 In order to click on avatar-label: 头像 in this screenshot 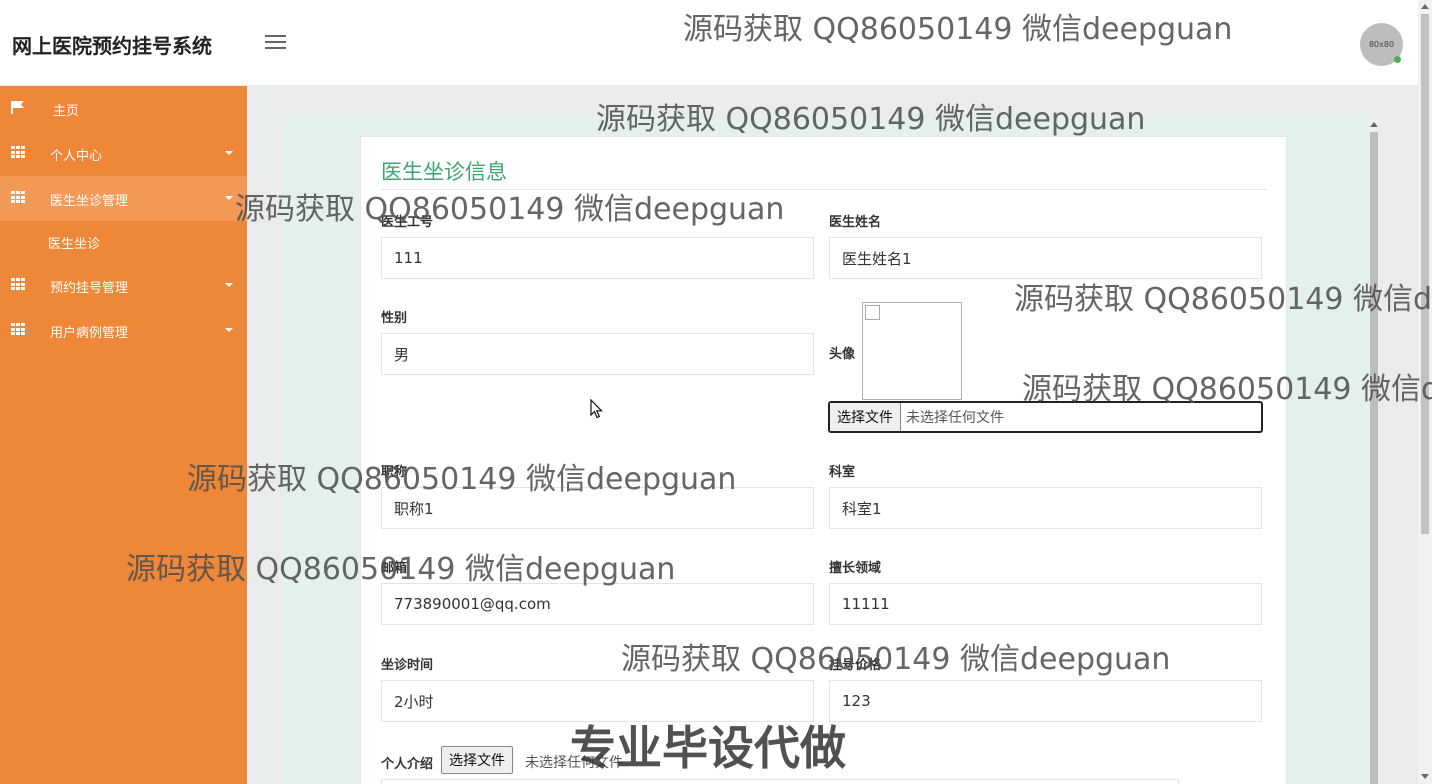, I will do `click(842, 354)`.